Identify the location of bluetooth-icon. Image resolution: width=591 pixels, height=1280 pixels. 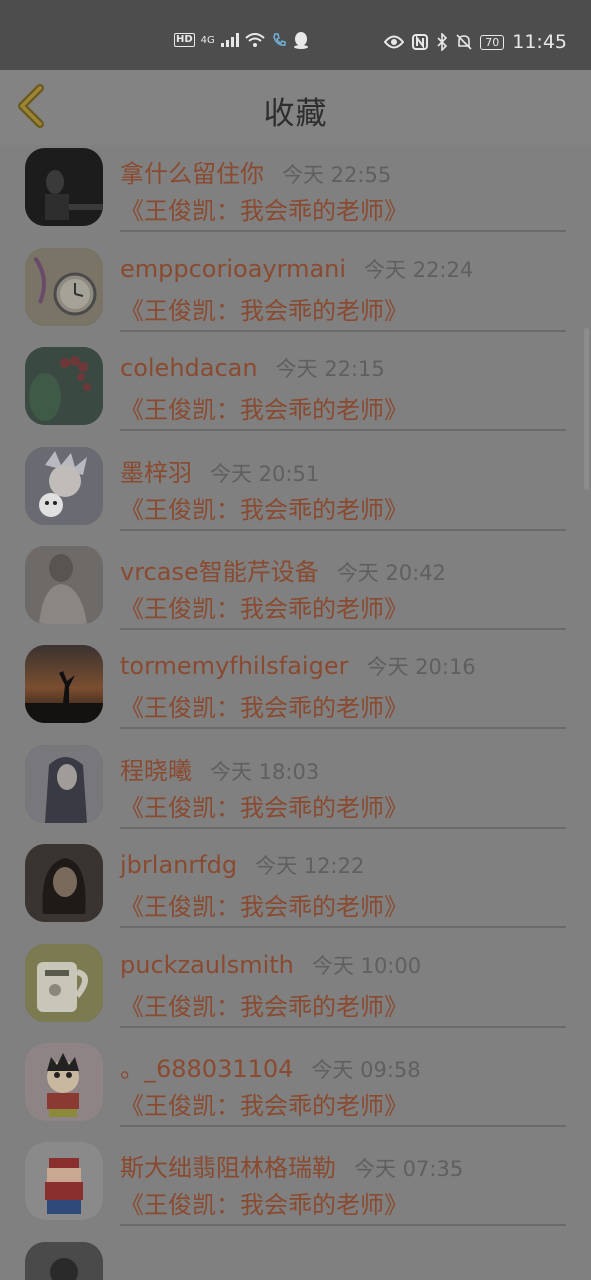
(442, 42).